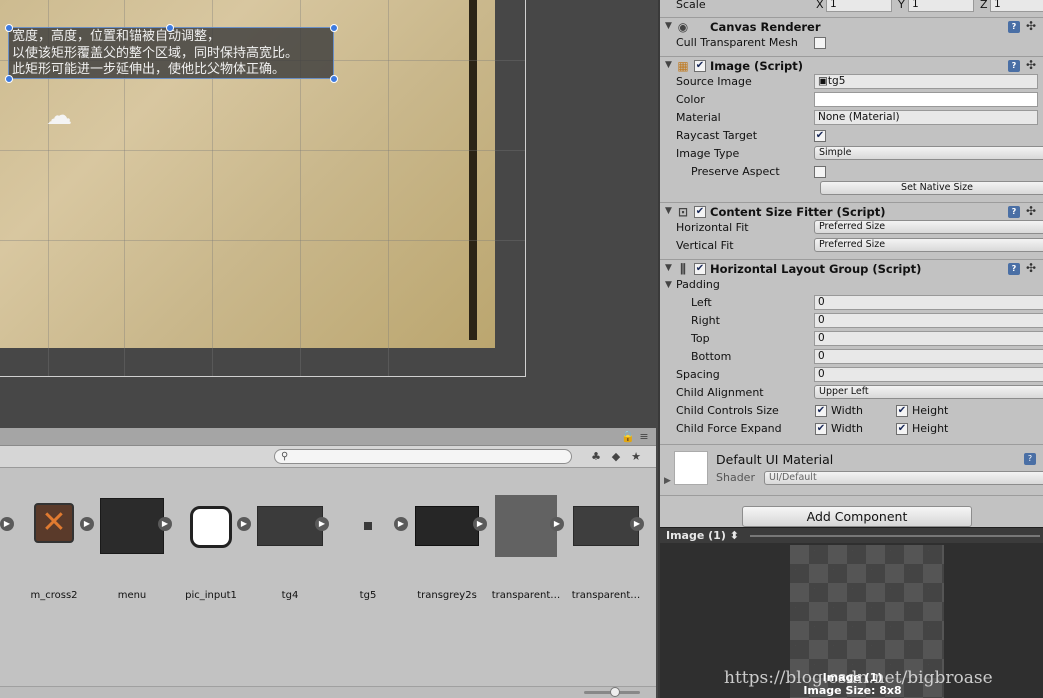 The height and width of the screenshot is (698, 1043). Describe the element at coordinates (859, 6) in the screenshot. I see `scale-x-field: 1` at that location.